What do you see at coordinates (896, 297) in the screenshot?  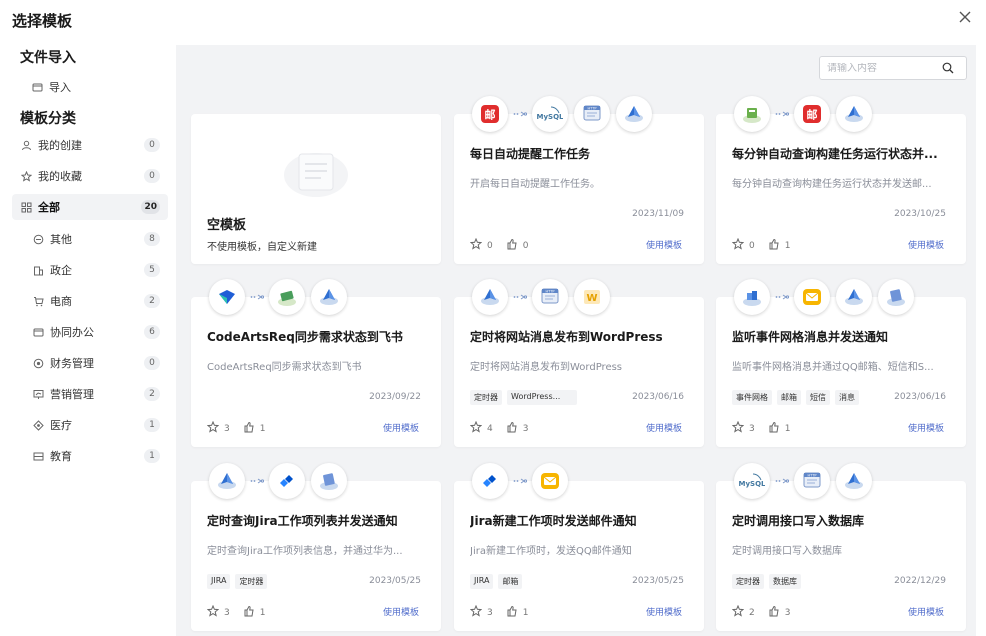 I see `message-icon` at bounding box center [896, 297].